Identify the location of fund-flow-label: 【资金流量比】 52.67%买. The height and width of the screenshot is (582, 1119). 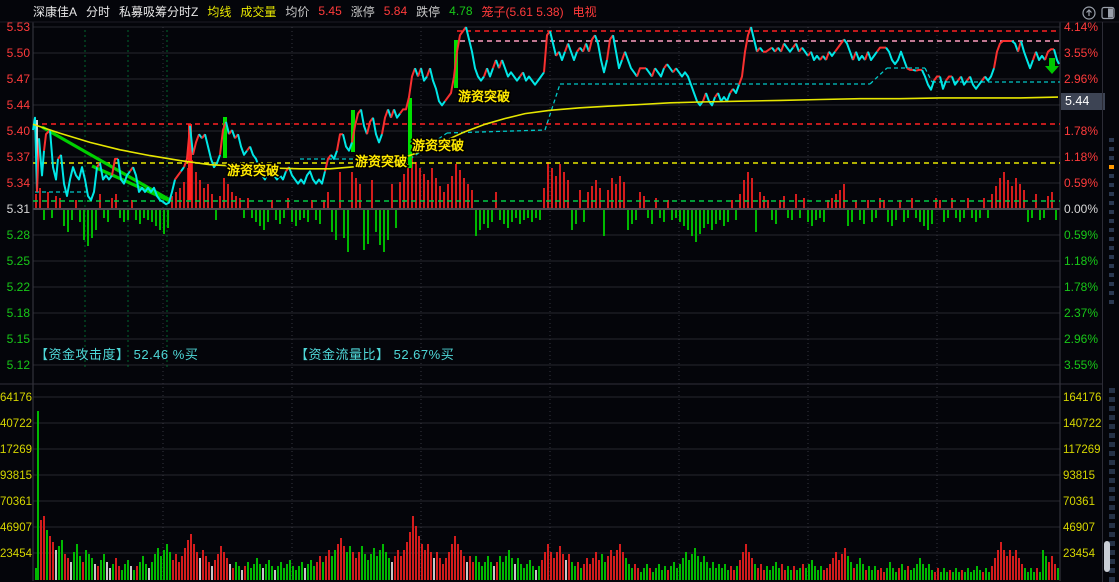
(375, 354).